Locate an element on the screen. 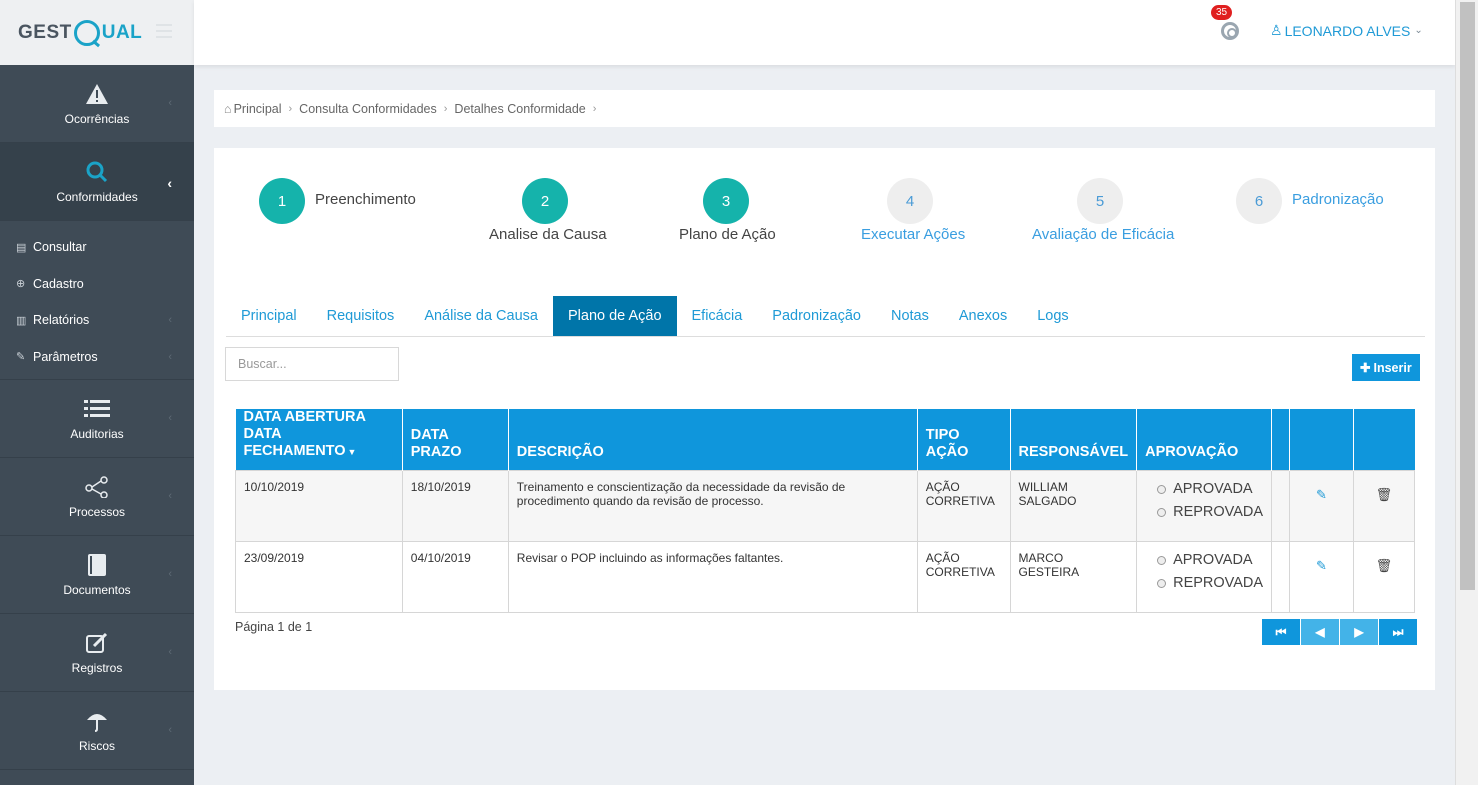 This screenshot has width=1478, height=785. bar-chart-icon: ▥ is located at coordinates (21, 320).